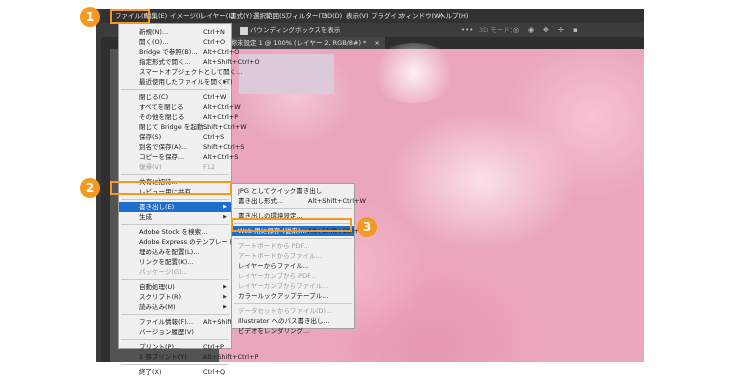 The height and width of the screenshot is (377, 750). I want to click on slide-3d-icon: ✛, so click(561, 30).